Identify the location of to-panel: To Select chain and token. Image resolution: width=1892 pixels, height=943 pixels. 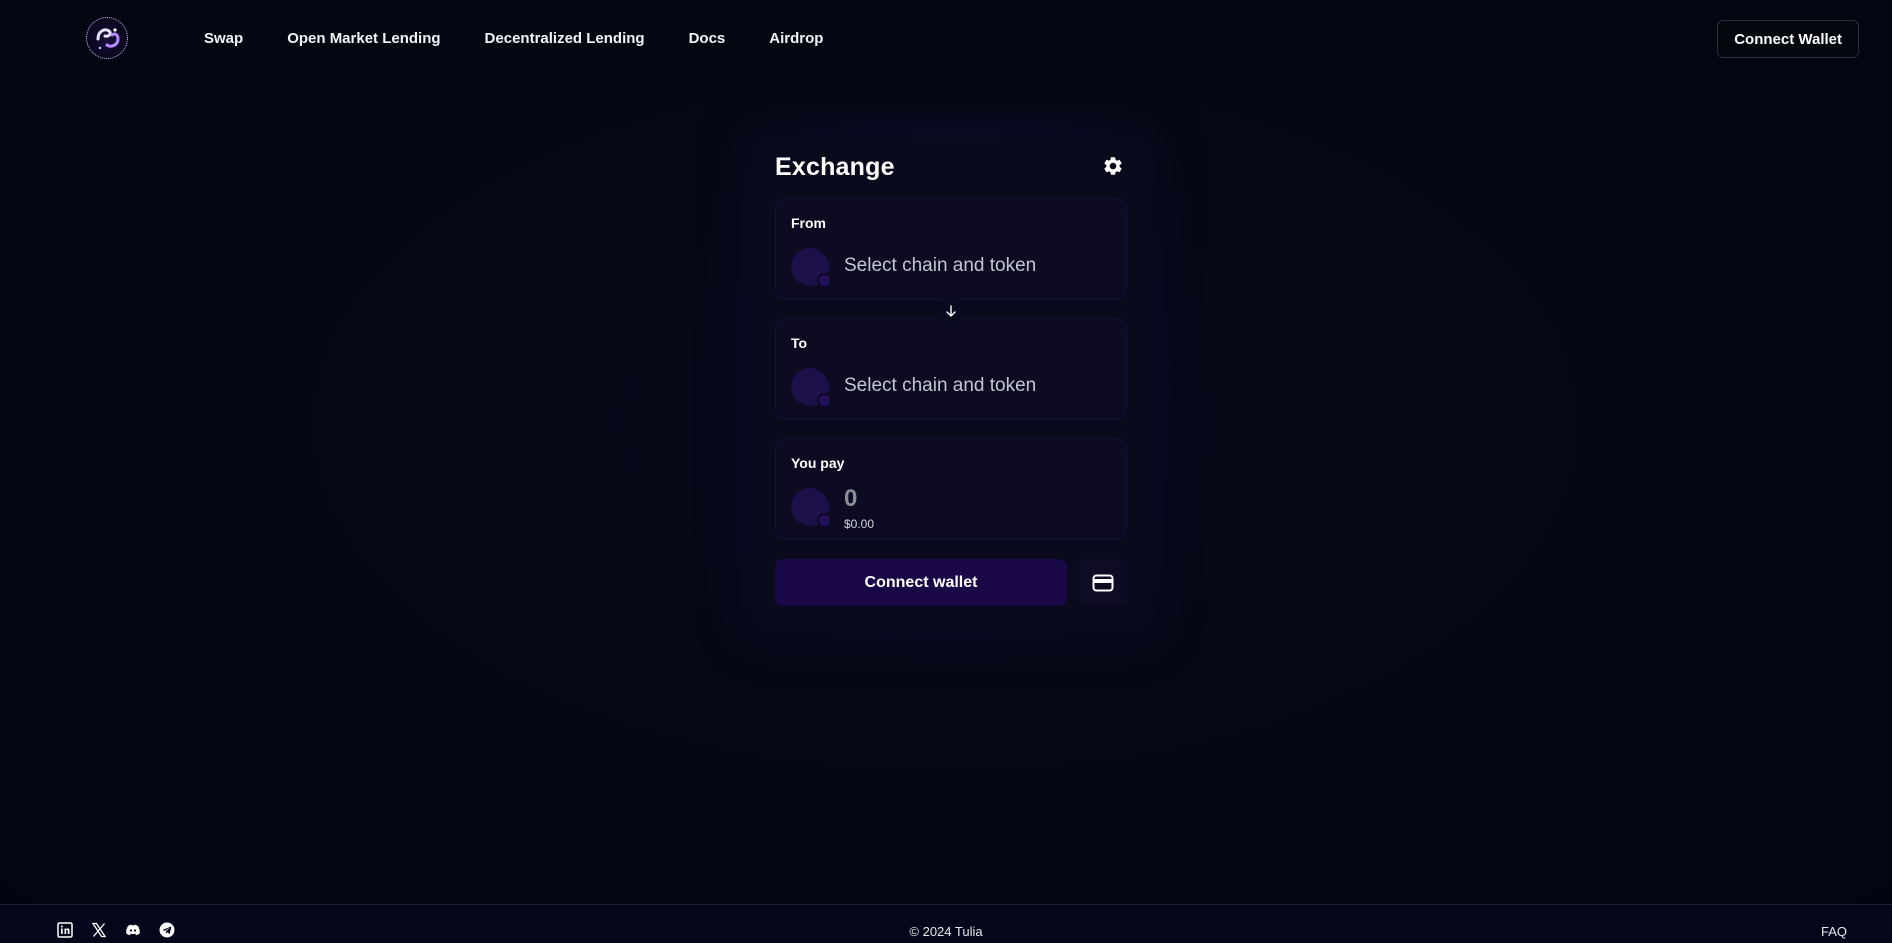
(951, 369).